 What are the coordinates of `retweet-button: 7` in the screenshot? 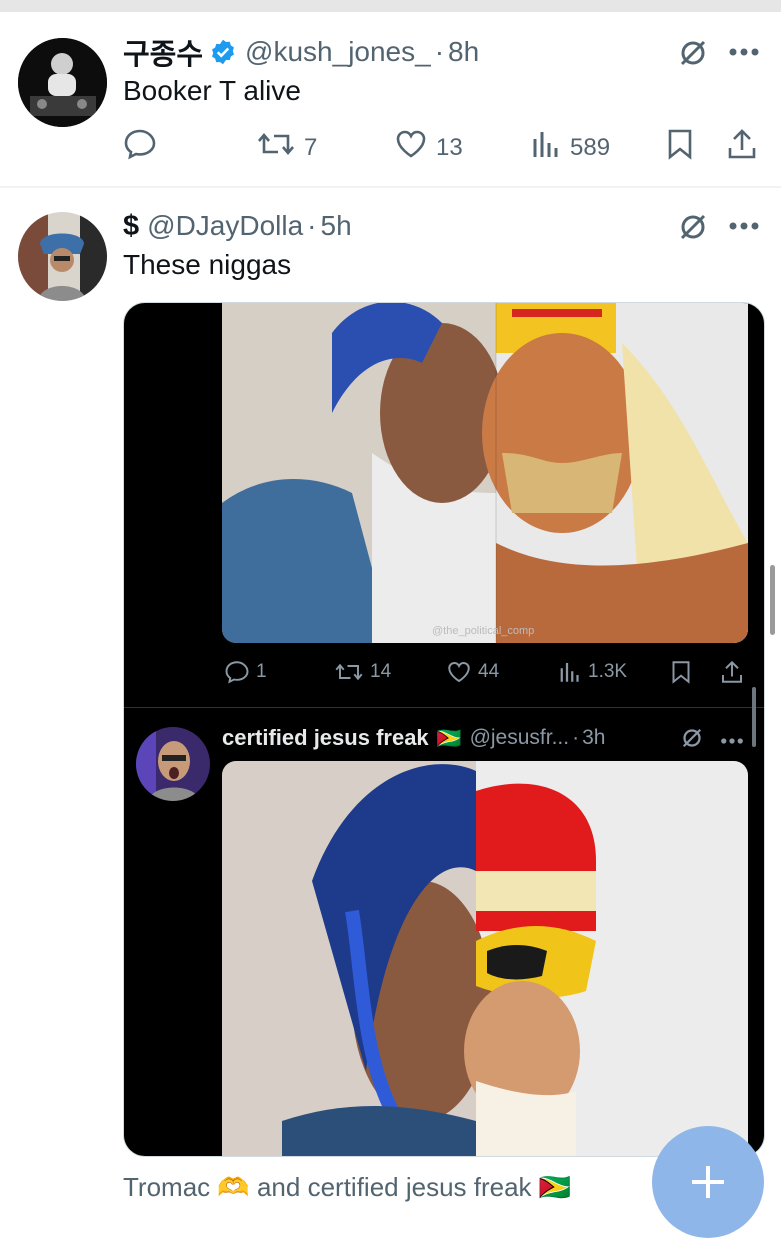 It's located at (286, 147).